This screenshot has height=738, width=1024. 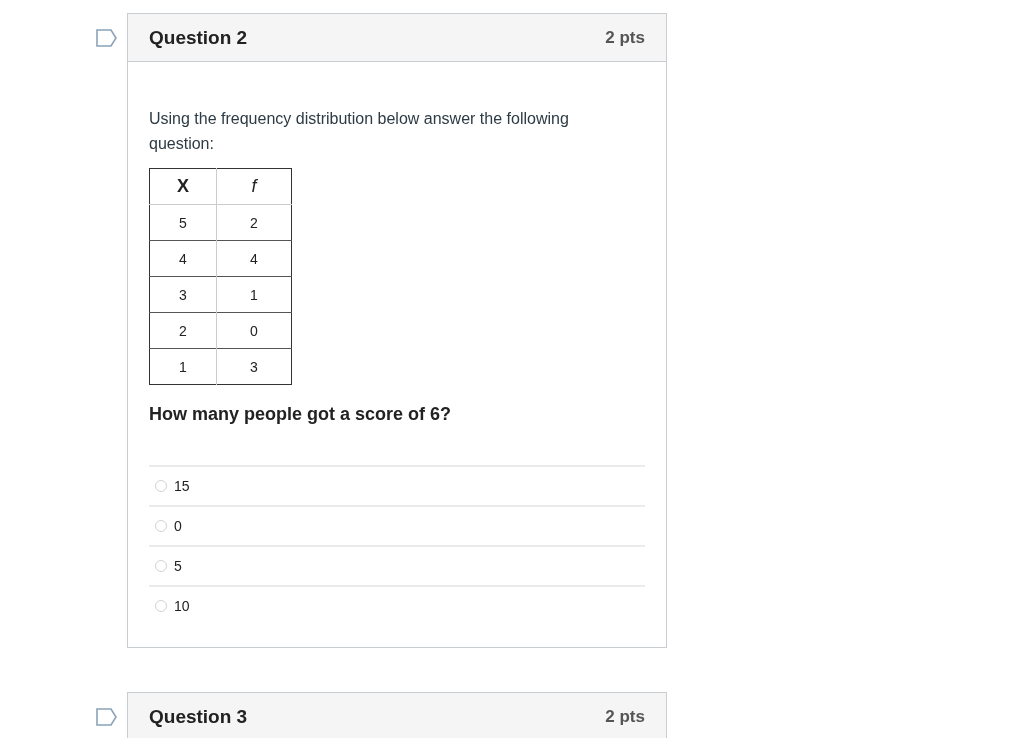 What do you see at coordinates (182, 606) in the screenshot?
I see `answer-label: 10` at bounding box center [182, 606].